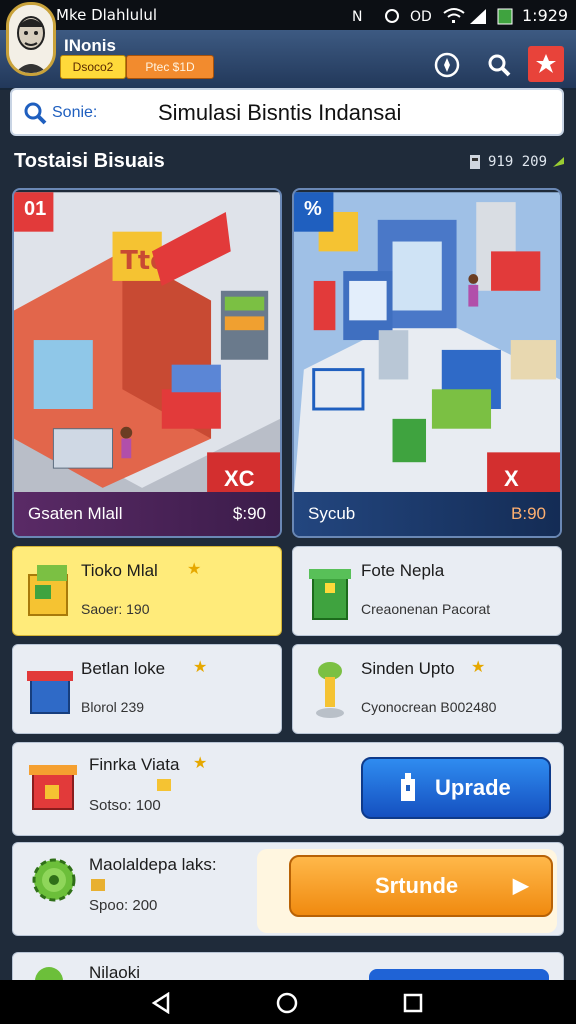 This screenshot has width=576, height=1024. What do you see at coordinates (288, 889) in the screenshot?
I see `row-maolaldepa: Maolaldepa laks: Spoo: 200 Srtunde ▶` at bounding box center [288, 889].